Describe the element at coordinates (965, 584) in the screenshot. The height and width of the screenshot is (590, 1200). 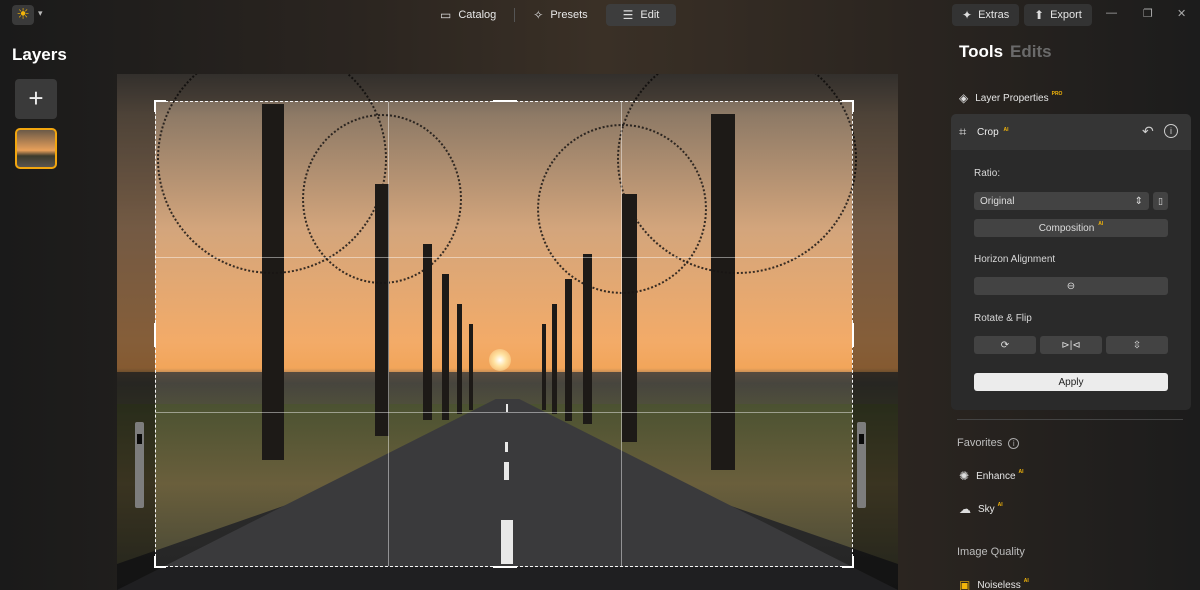
I see `noiseless-icon: ▣` at that location.